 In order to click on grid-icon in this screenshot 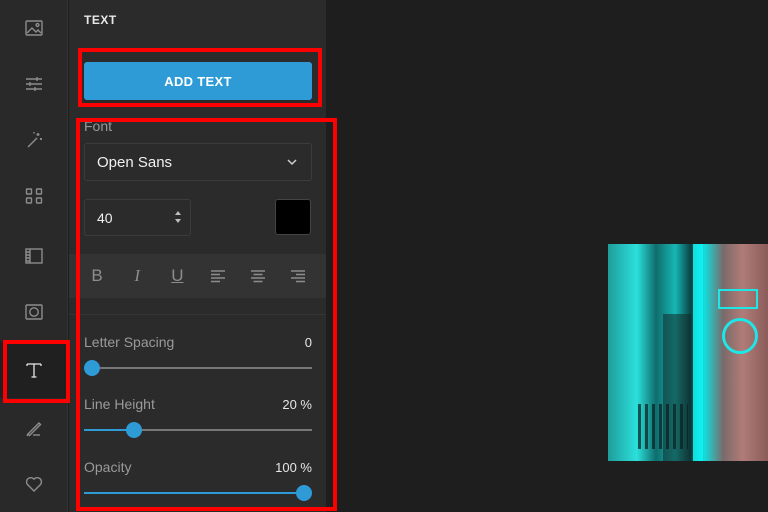, I will do `click(34, 196)`.